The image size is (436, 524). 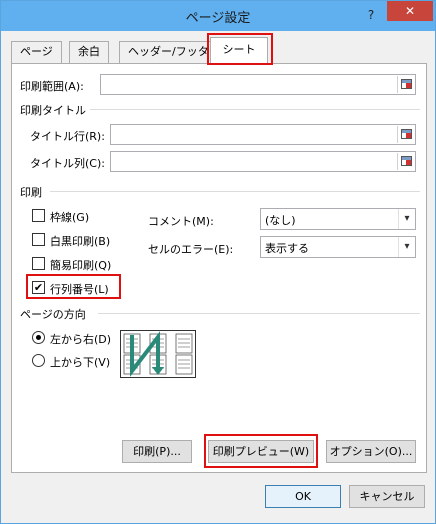 What do you see at coordinates (191, 249) in the screenshot?
I see `cell-errors-label: セルのエラー(E):` at bounding box center [191, 249].